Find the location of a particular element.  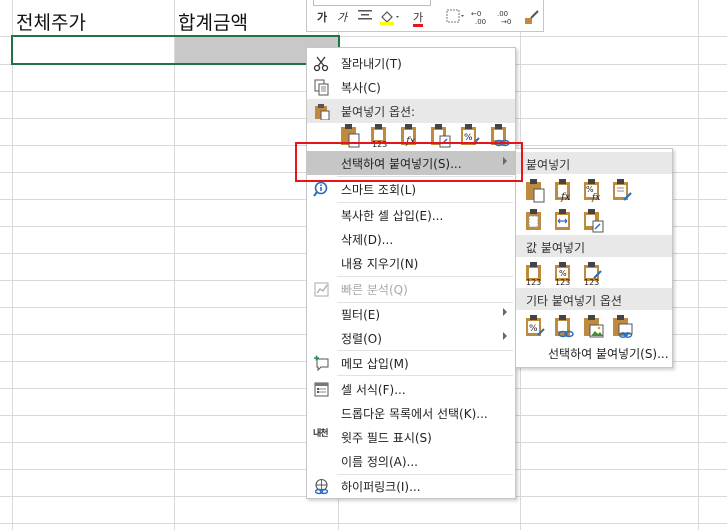

font-color-button: 가 is located at coordinates (418, 18).